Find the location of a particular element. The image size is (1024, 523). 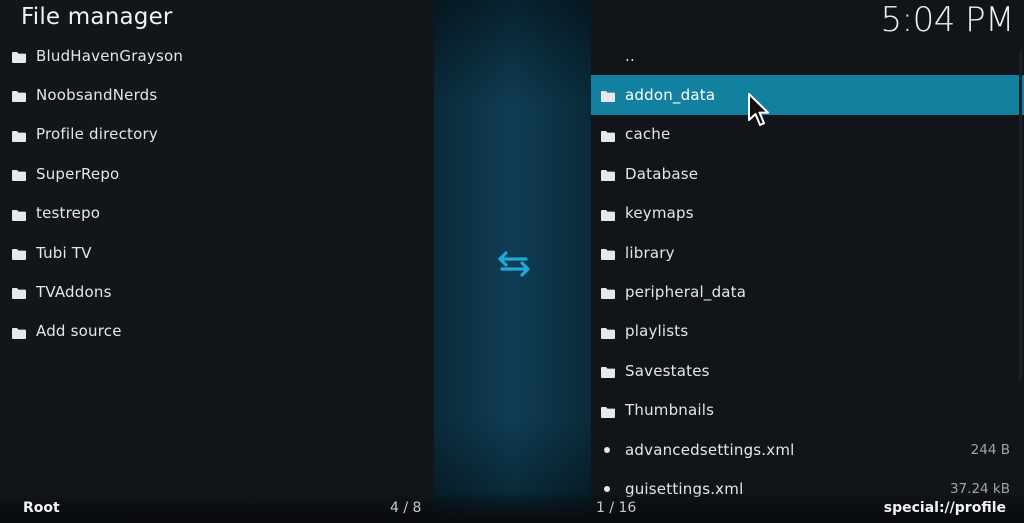

left-footer-label: Root is located at coordinates (41, 508).